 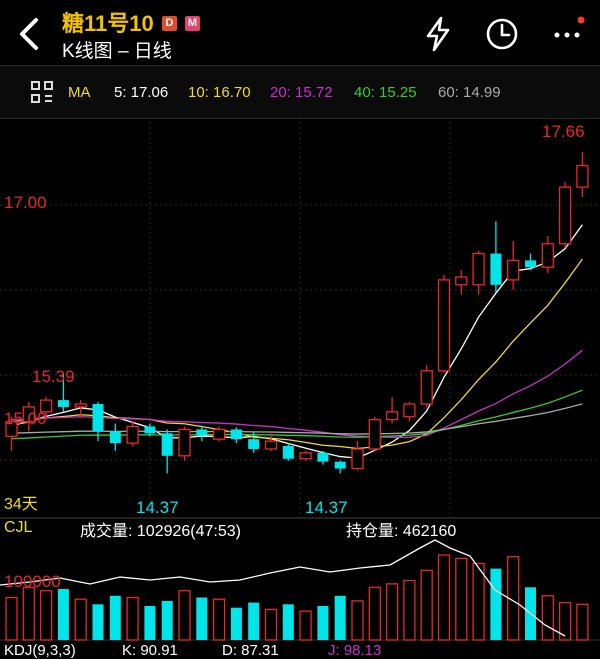 What do you see at coordinates (385, 92) in the screenshot?
I see `ma40-value: 40: 15.25` at bounding box center [385, 92].